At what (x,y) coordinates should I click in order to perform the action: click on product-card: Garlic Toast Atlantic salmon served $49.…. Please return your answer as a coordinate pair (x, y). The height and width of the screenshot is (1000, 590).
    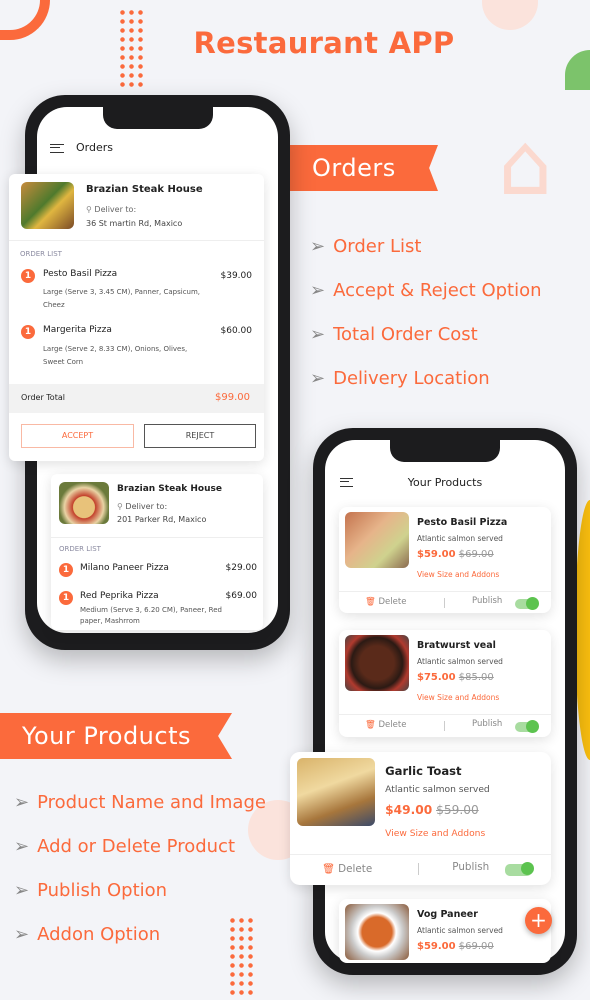
    Looking at the image, I should click on (420, 818).